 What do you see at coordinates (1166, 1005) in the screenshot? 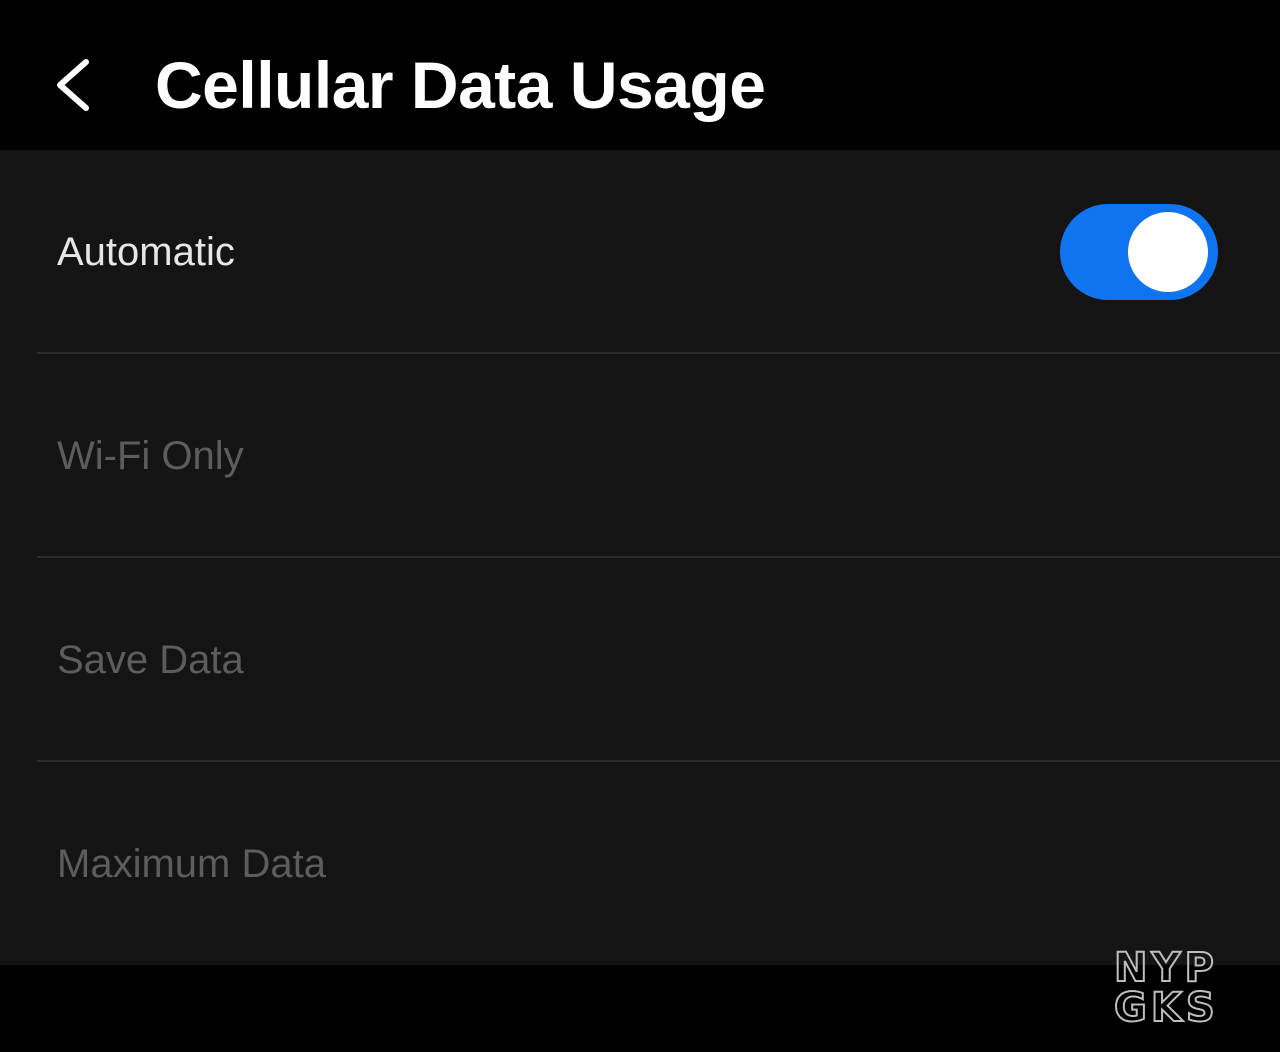
I see `watermark-line2: GKS` at bounding box center [1166, 1005].